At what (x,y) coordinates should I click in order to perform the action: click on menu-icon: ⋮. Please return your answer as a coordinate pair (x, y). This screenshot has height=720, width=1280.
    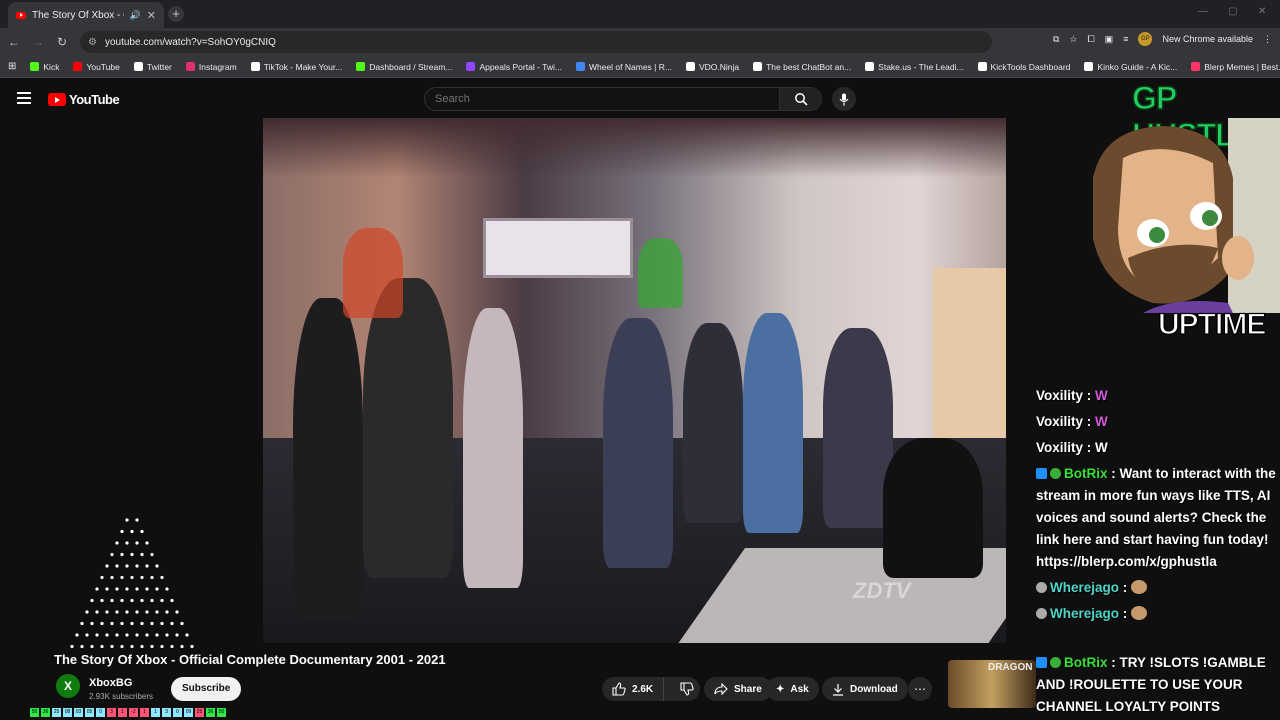
    Looking at the image, I should click on (1267, 39).